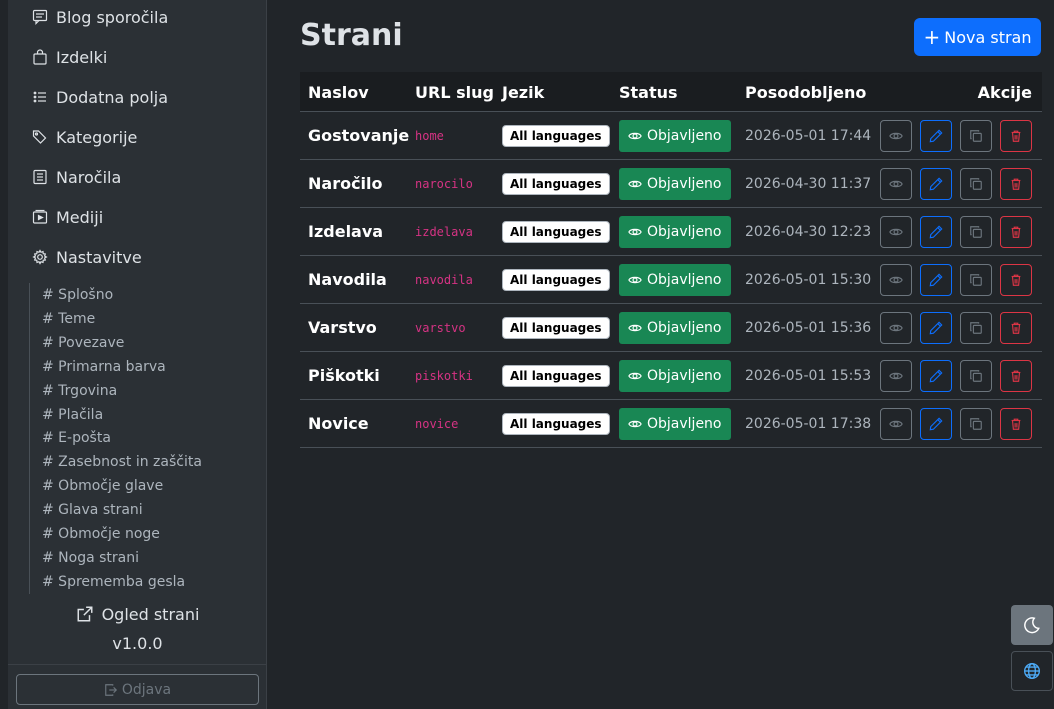  I want to click on logout-button: Odjava, so click(137, 689).